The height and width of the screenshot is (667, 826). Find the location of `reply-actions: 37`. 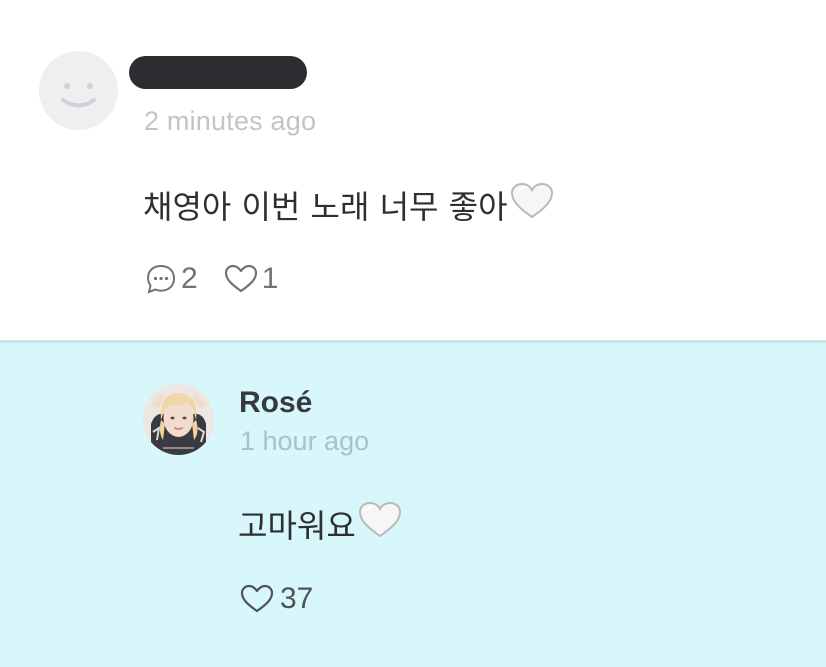

reply-actions: 37 is located at coordinates (276, 599).